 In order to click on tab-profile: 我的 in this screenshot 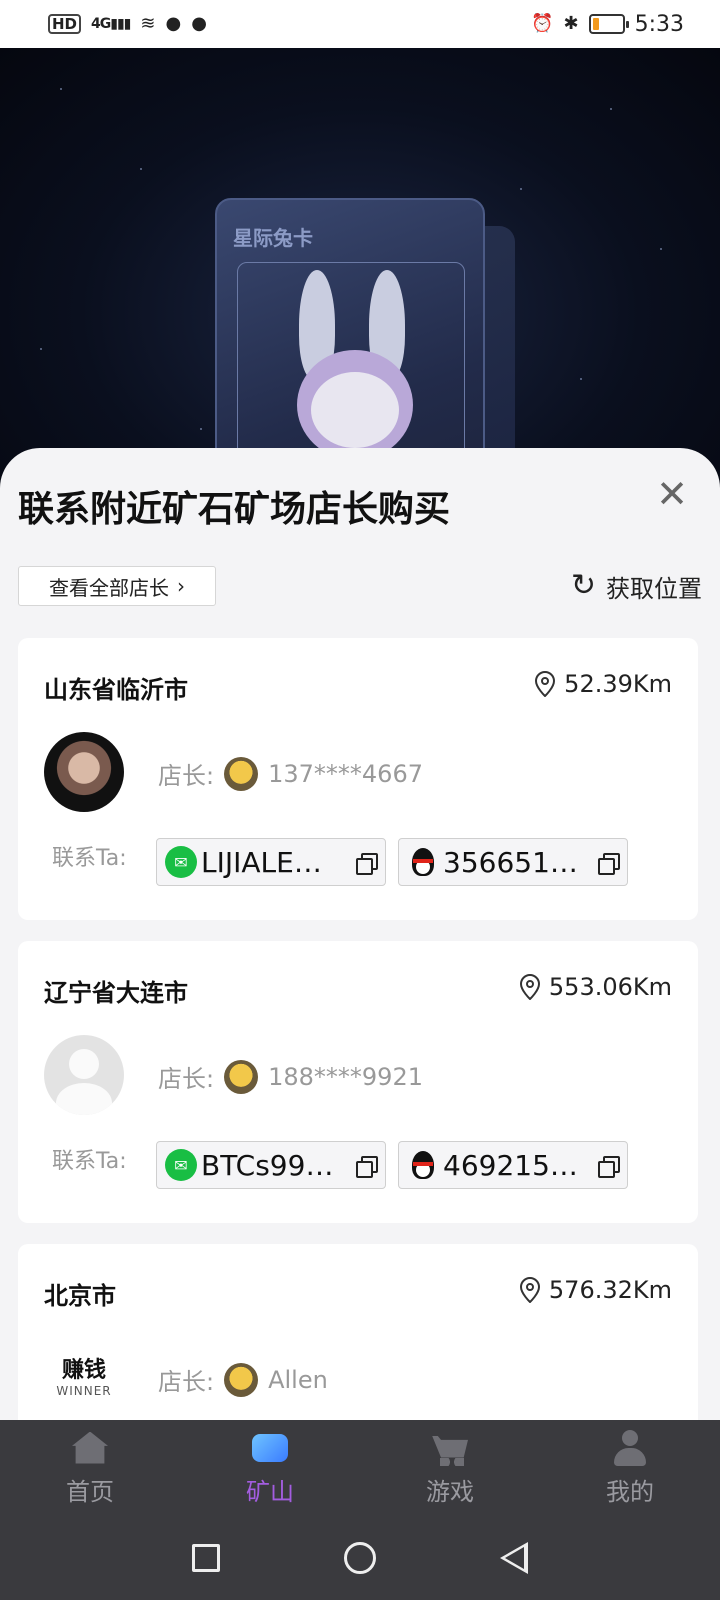, I will do `click(630, 1468)`.